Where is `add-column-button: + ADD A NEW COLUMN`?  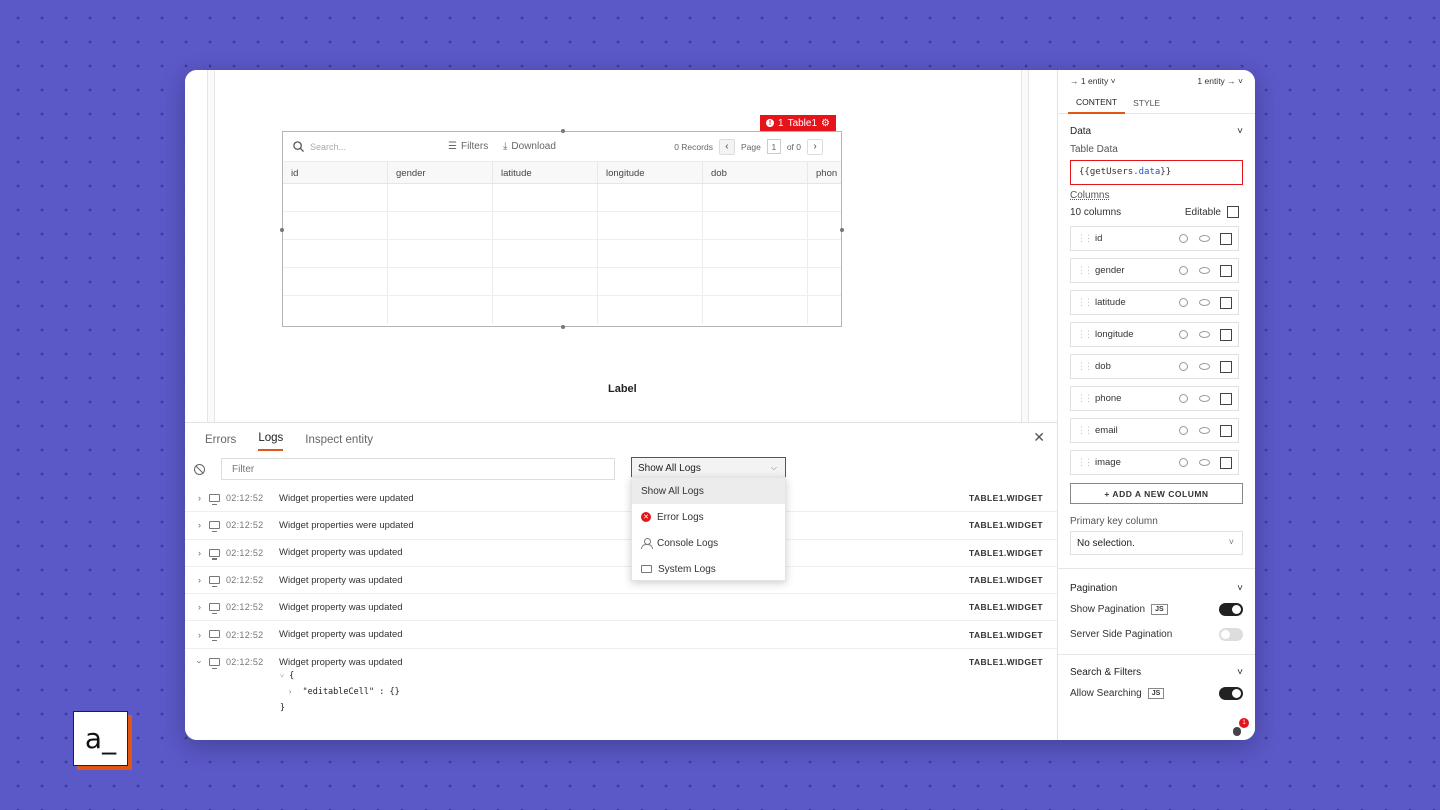 add-column-button: + ADD A NEW COLUMN is located at coordinates (1156, 493).